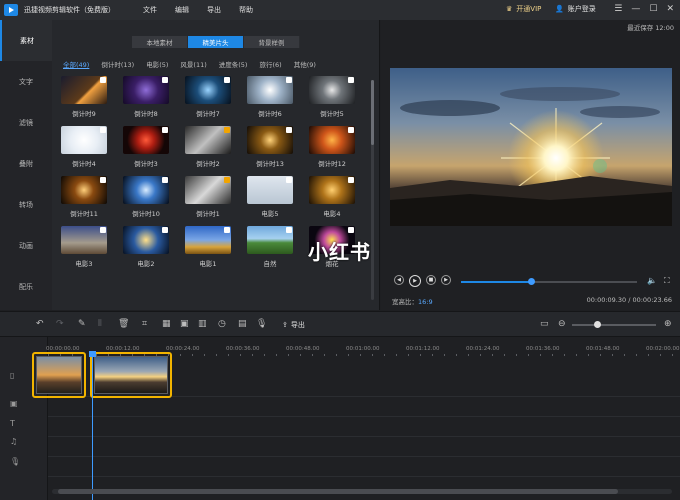 Image resolution: width=680 pixels, height=500 pixels. I want to click on material-item: 电影4, so click(332, 197).